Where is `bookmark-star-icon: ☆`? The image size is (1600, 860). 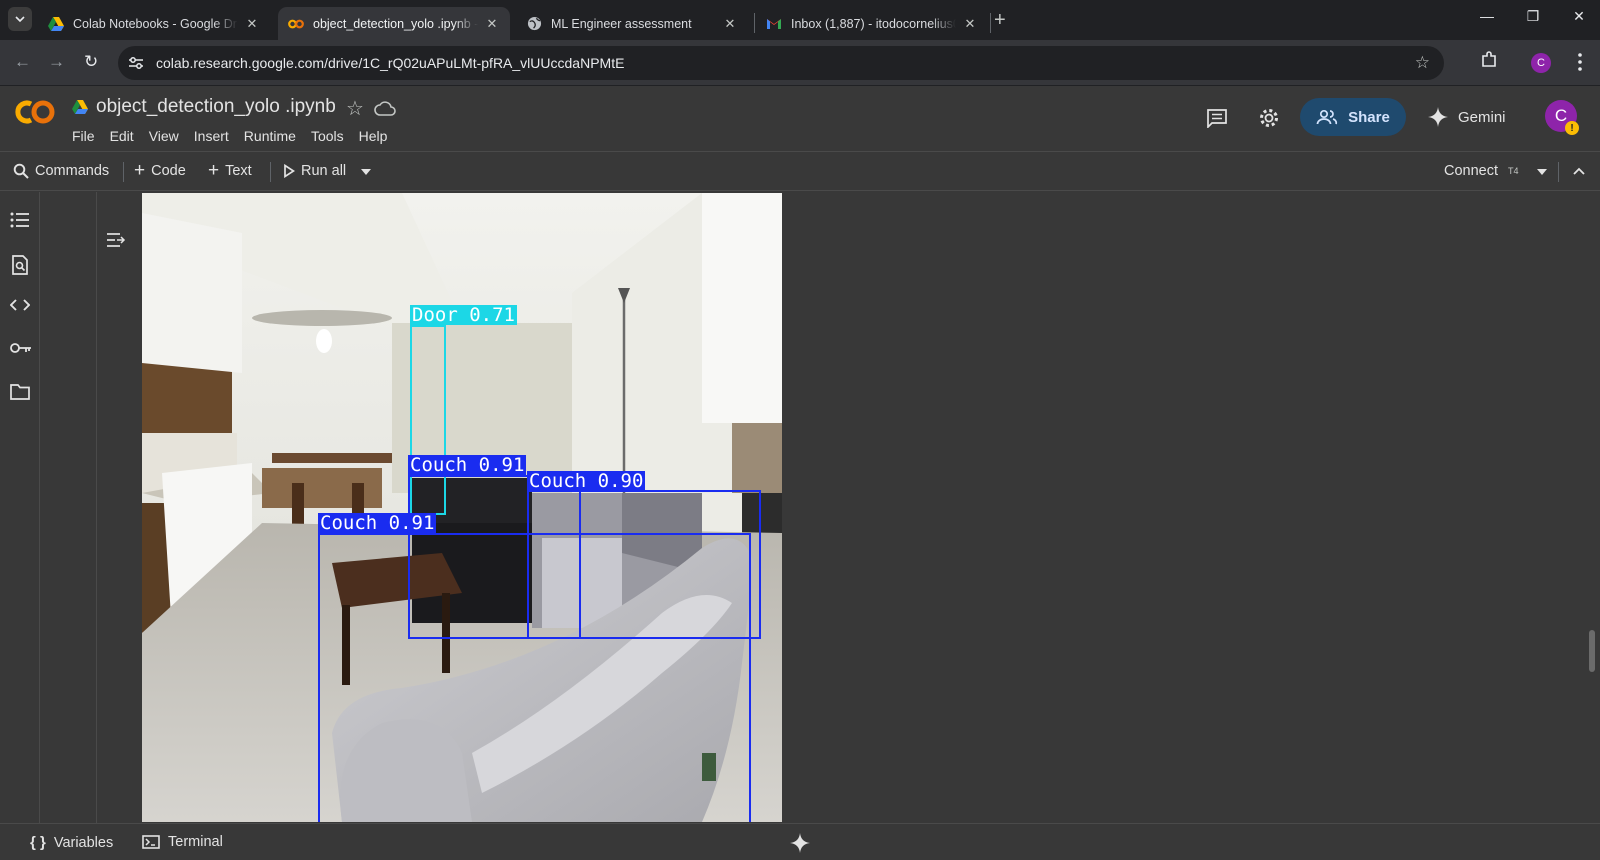
bookmark-star-icon: ☆ is located at coordinates (1422, 63).